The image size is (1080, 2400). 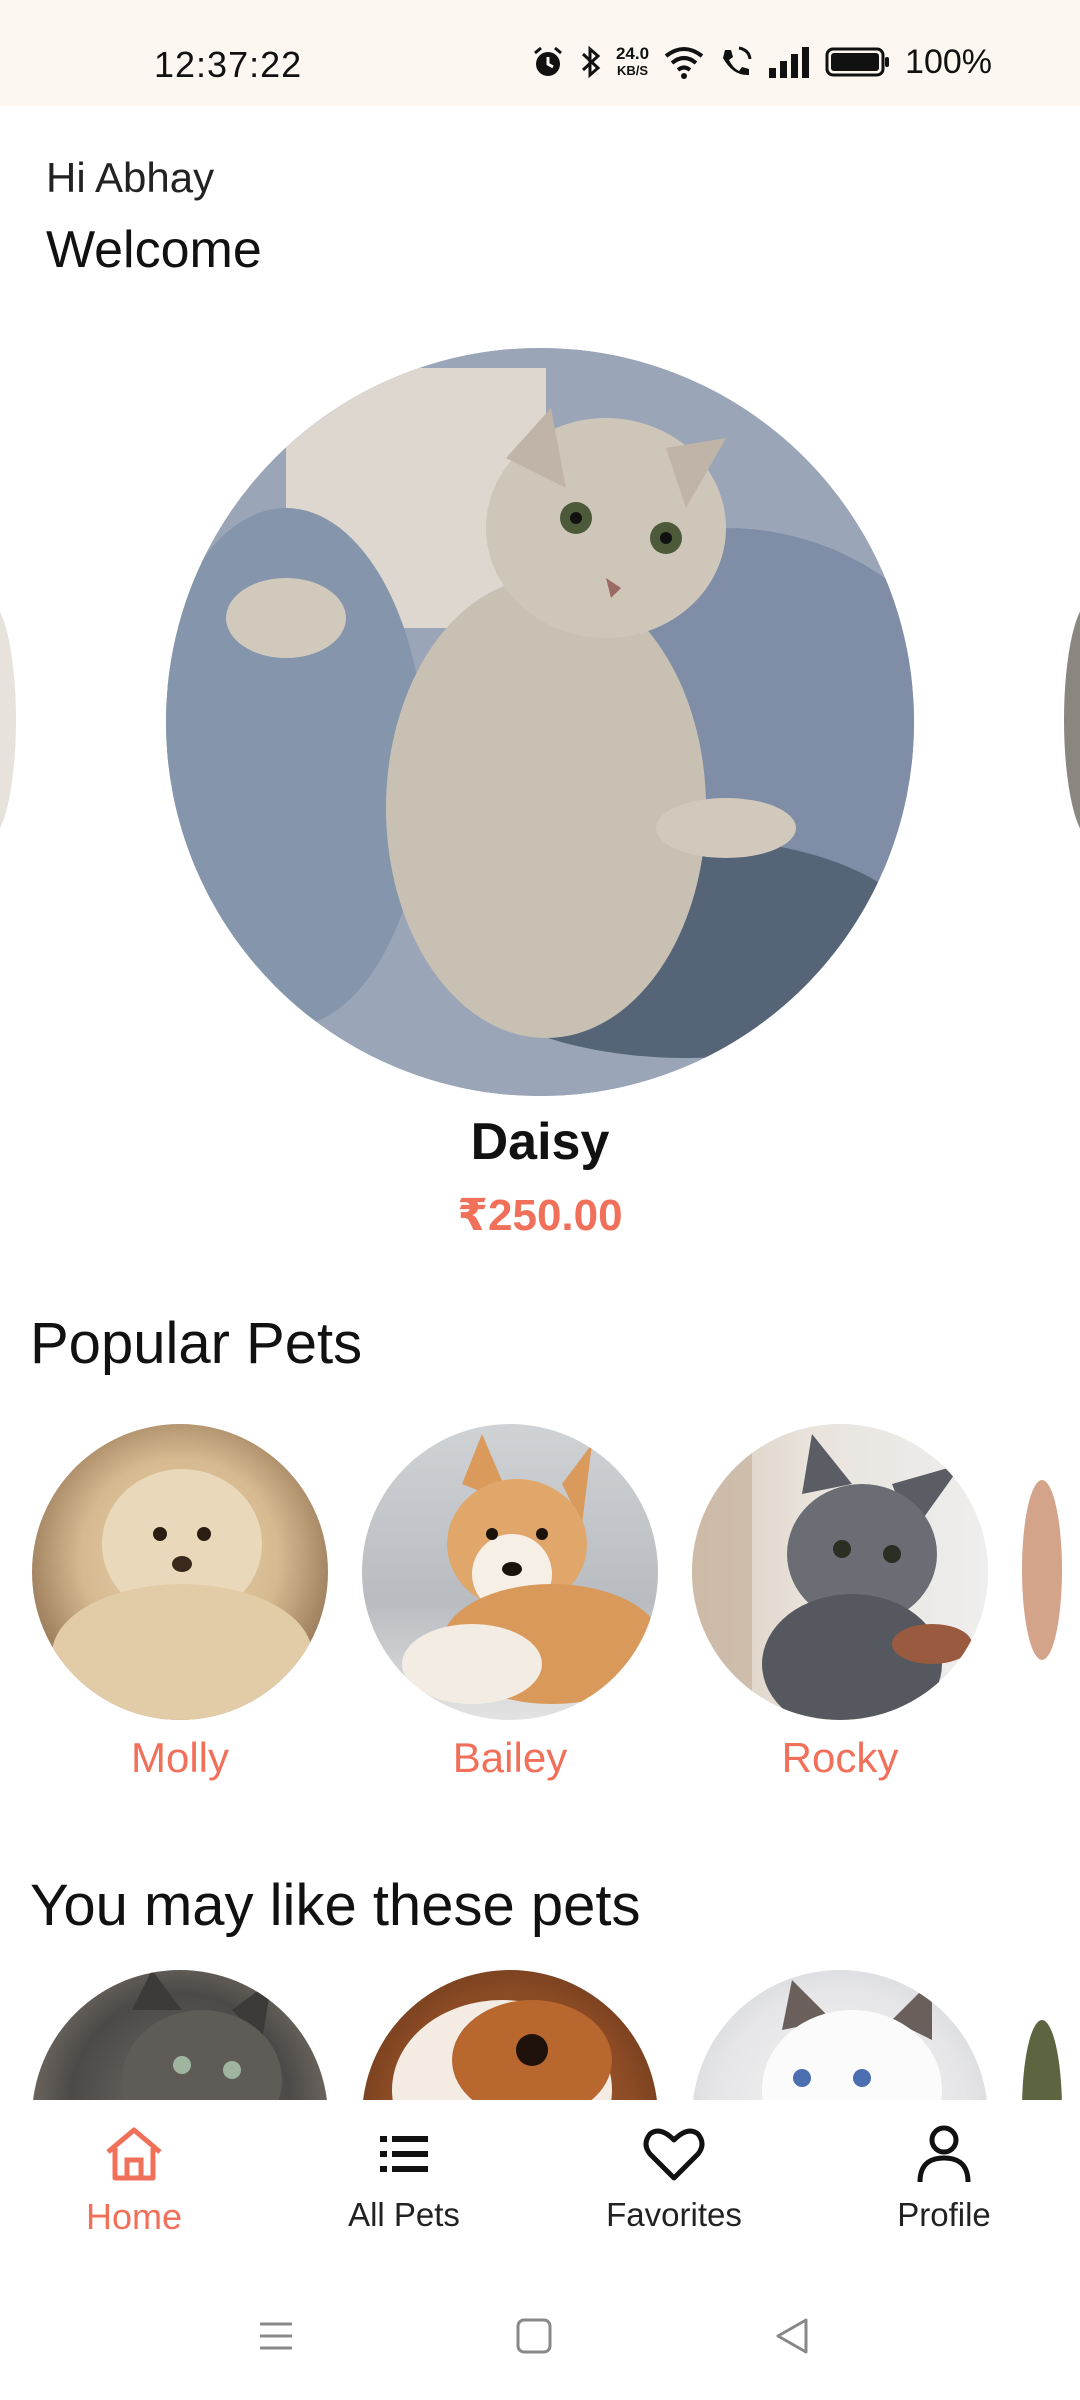 What do you see at coordinates (335, 1905) in the screenshot?
I see `recommended-title: You may like these pets` at bounding box center [335, 1905].